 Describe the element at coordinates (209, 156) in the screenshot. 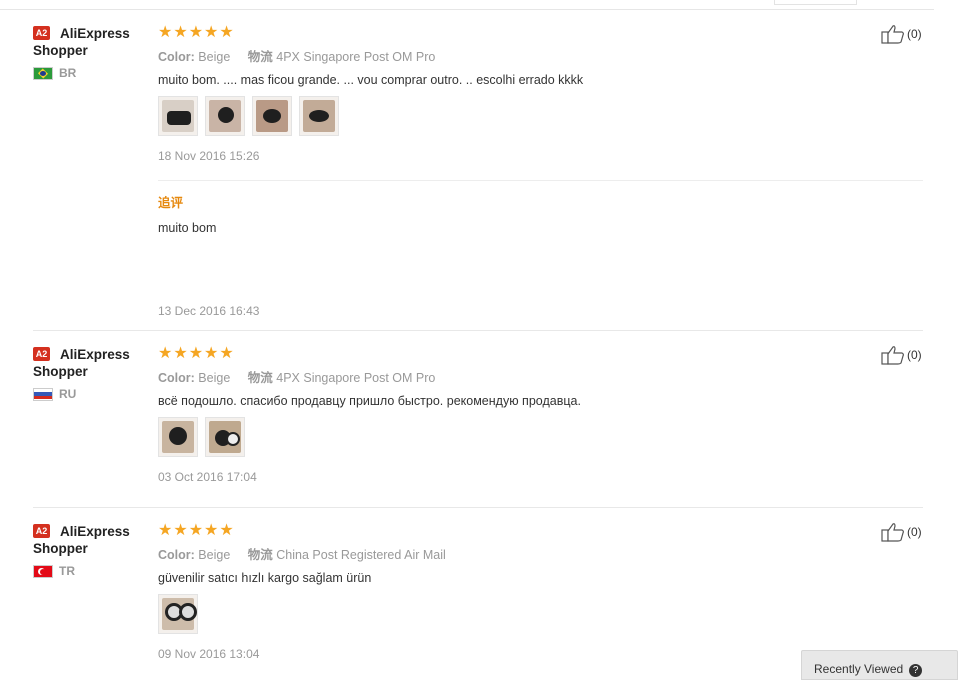

I see `review-date: 18 Nov 2016 15:26` at that location.